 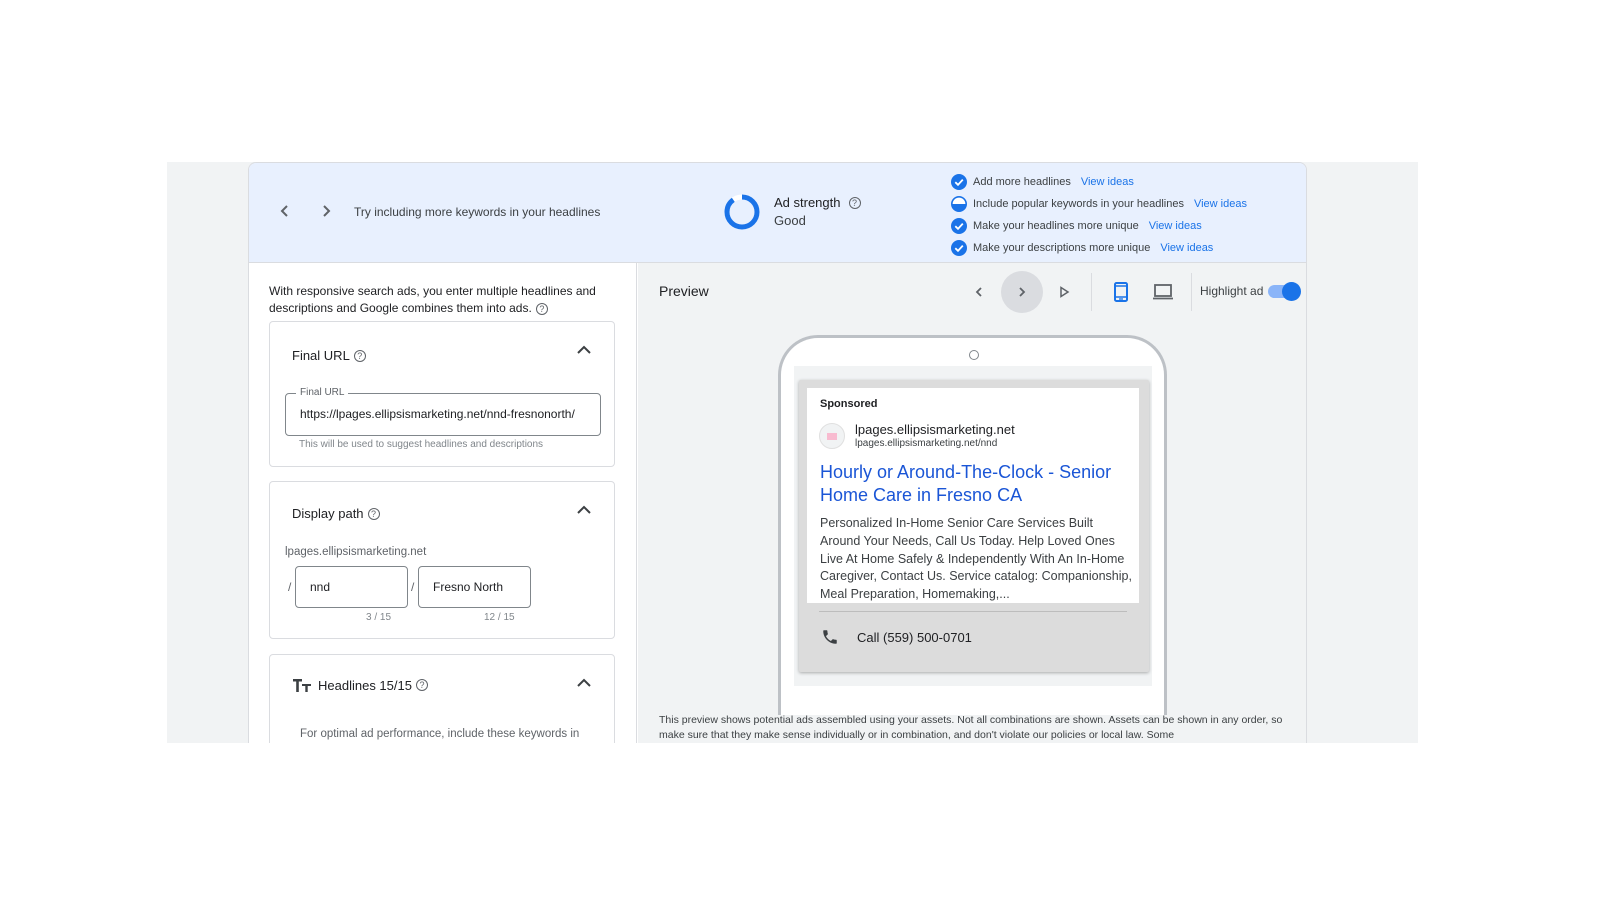 What do you see at coordinates (356, 552) in the screenshot?
I see `display-path-domain: lpages.ellipsismarketing.net` at bounding box center [356, 552].